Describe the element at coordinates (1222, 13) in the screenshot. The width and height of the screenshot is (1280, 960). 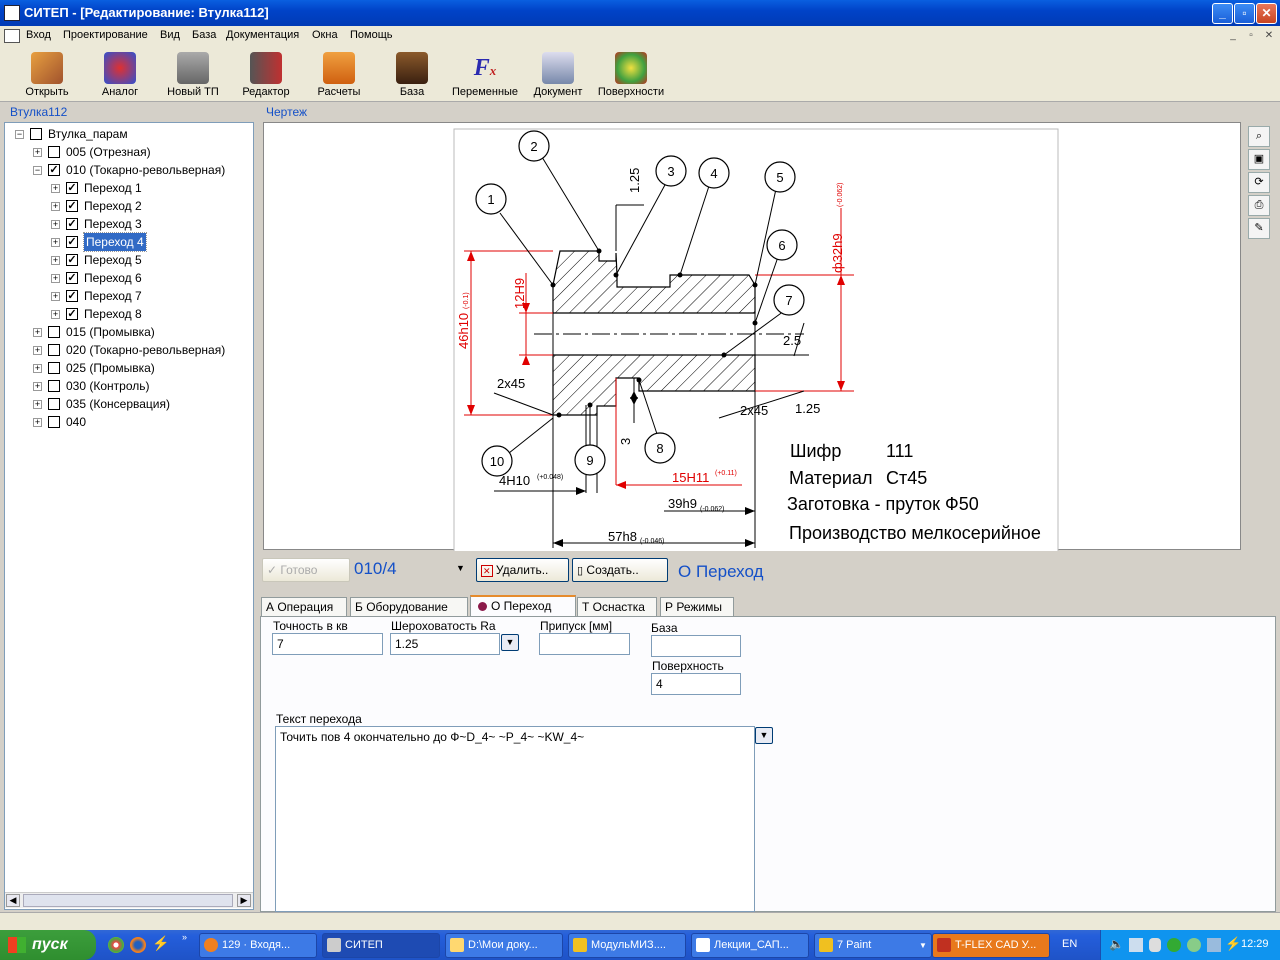
I see `minimize-button: _` at that location.